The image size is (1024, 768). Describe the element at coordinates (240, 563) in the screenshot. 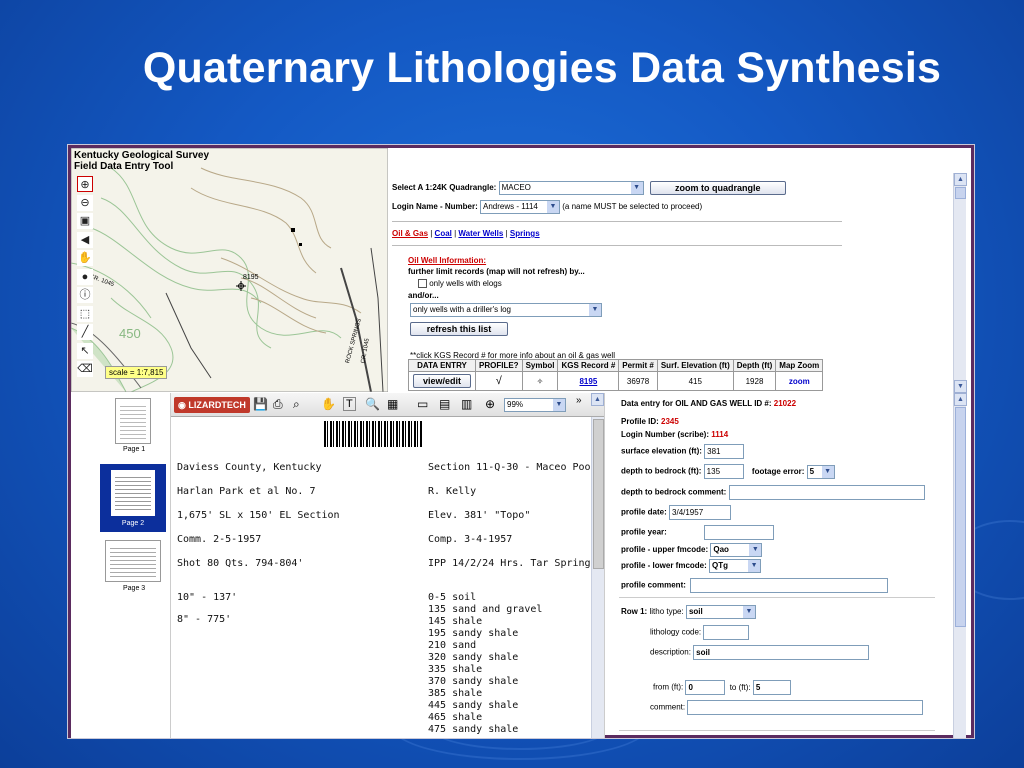

I see `doc-line: Shot 80 Qts. 794-804'` at that location.